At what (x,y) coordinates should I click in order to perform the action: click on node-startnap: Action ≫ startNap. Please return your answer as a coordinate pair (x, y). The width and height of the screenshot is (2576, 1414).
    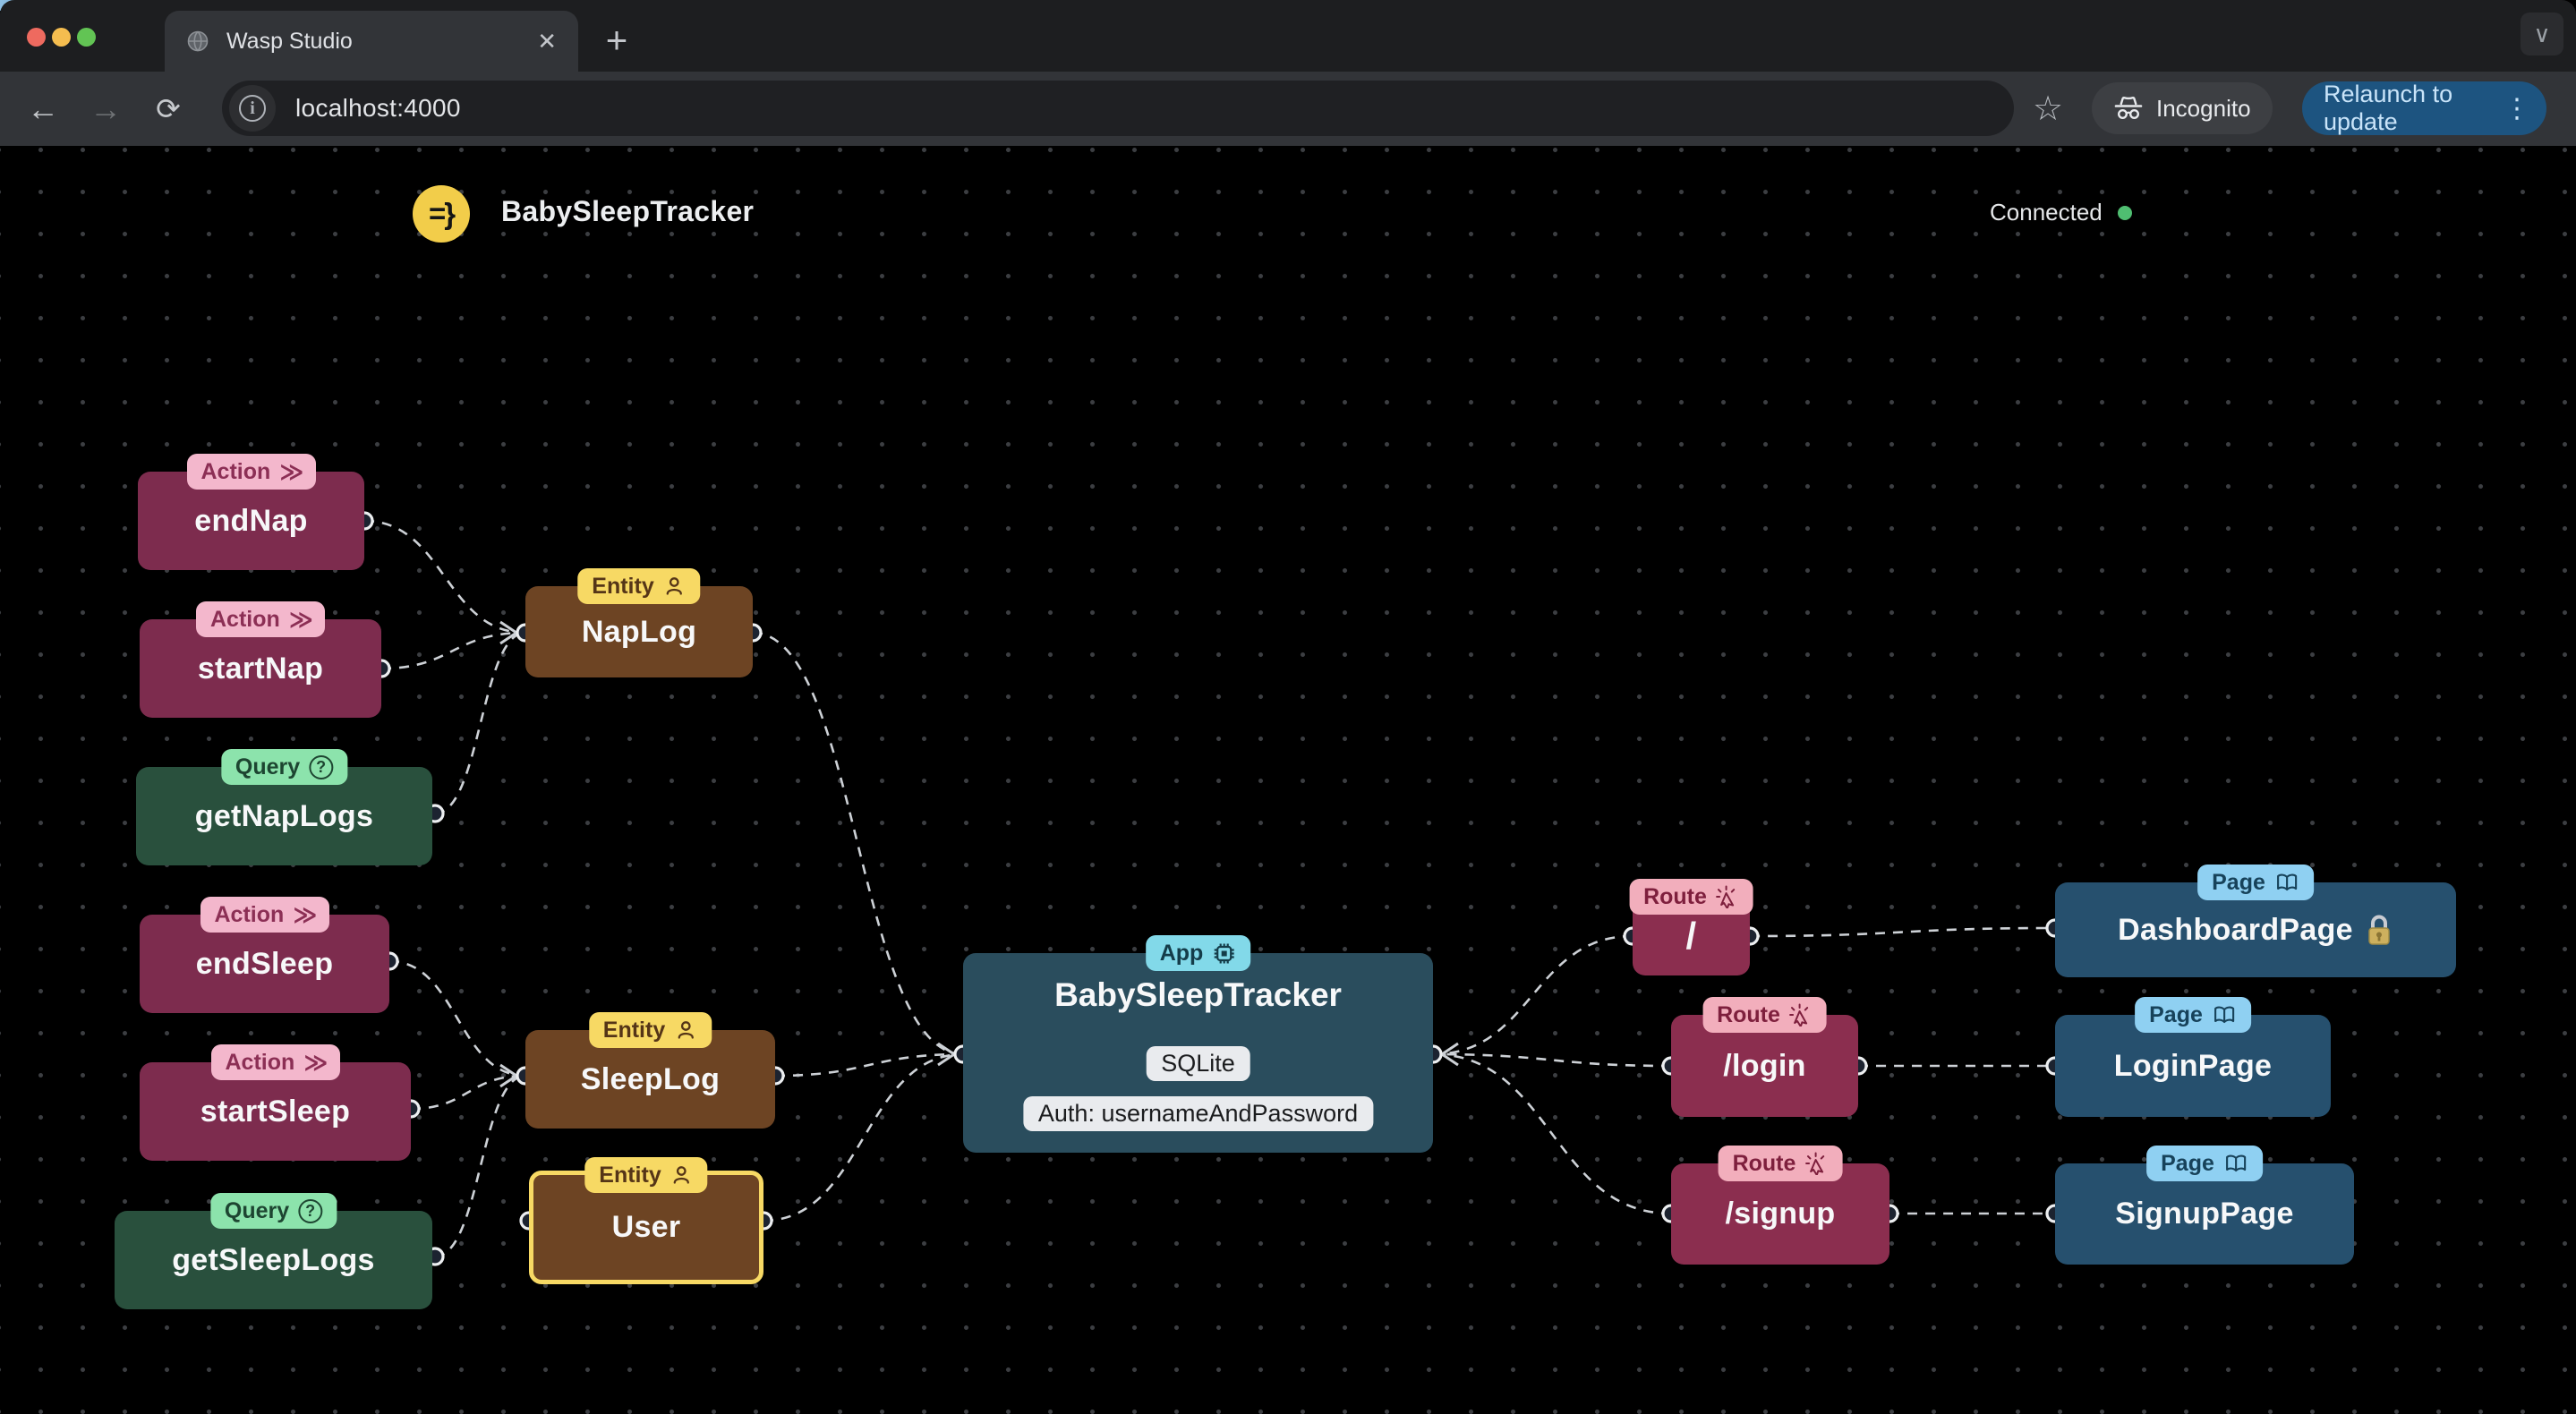
    Looking at the image, I should click on (260, 659).